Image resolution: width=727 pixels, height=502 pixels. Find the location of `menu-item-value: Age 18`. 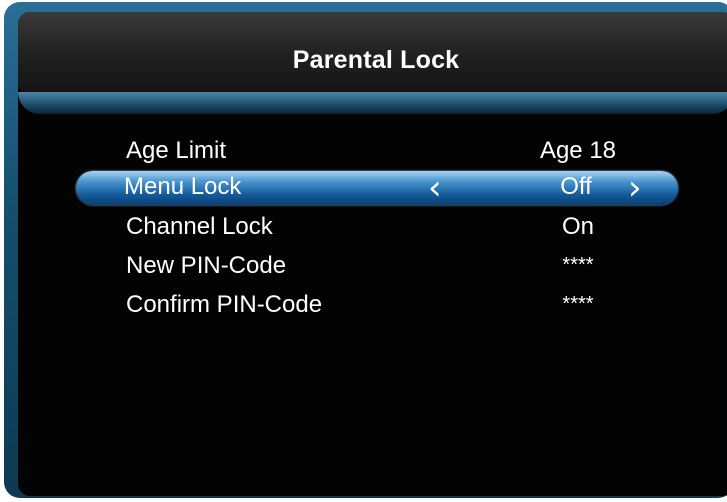

menu-item-value: Age 18 is located at coordinates (578, 150).